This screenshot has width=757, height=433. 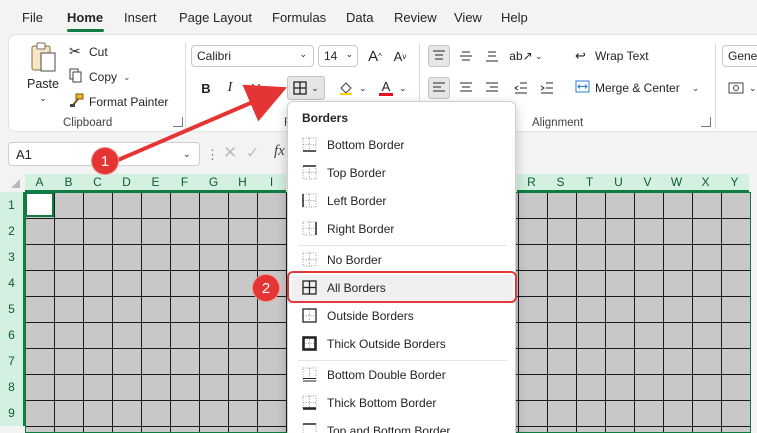 I want to click on bottom-border-icon, so click(x=309, y=144).